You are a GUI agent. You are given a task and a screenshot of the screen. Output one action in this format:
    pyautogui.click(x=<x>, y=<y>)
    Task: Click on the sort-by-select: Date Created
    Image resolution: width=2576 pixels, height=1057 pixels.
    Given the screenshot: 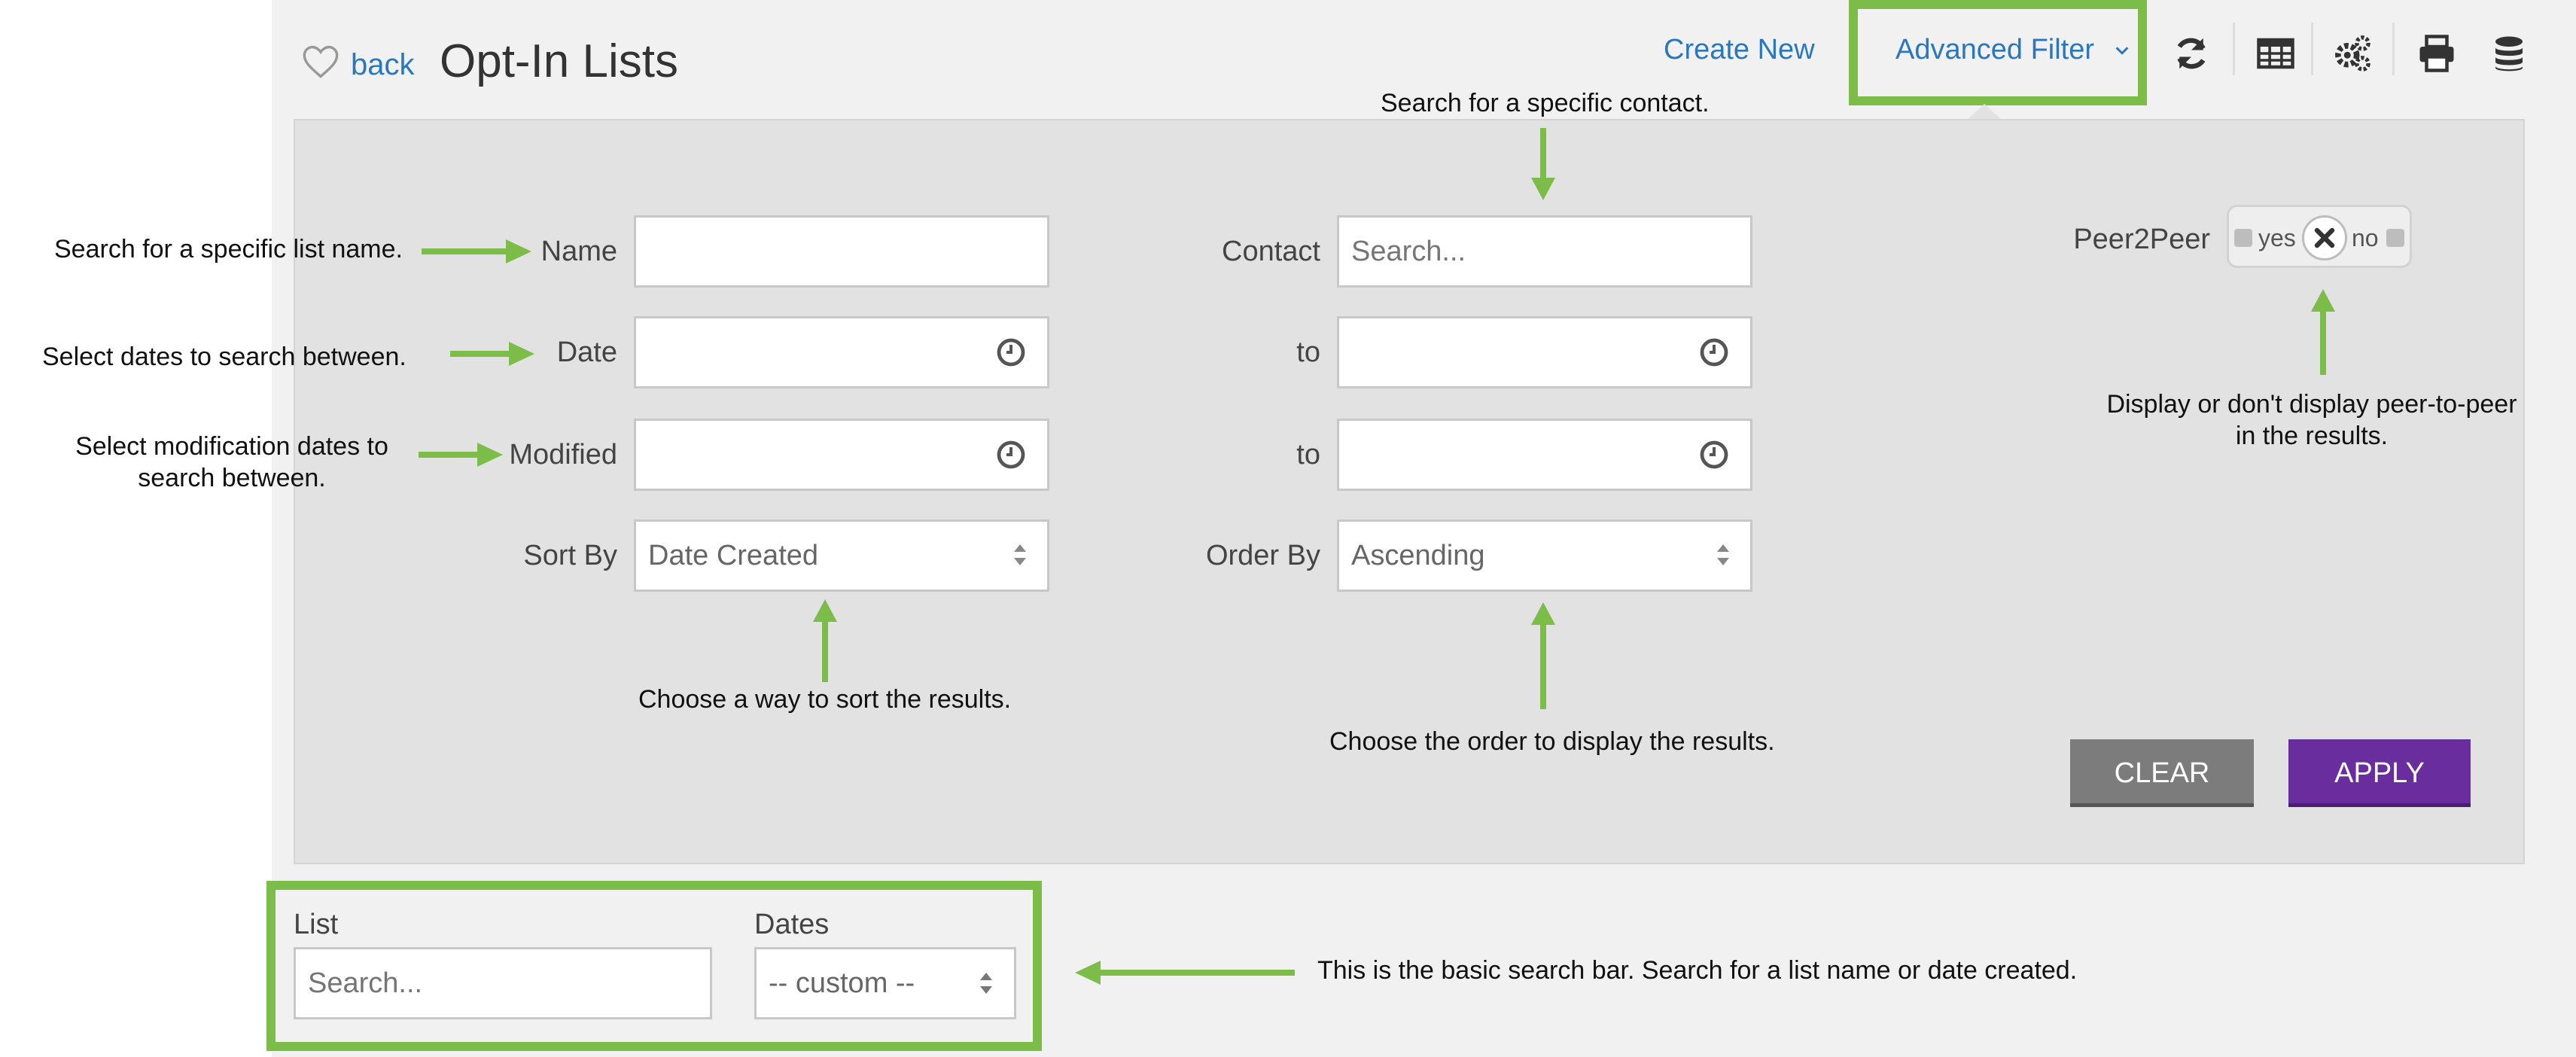 What is the action you would take?
    pyautogui.click(x=842, y=555)
    